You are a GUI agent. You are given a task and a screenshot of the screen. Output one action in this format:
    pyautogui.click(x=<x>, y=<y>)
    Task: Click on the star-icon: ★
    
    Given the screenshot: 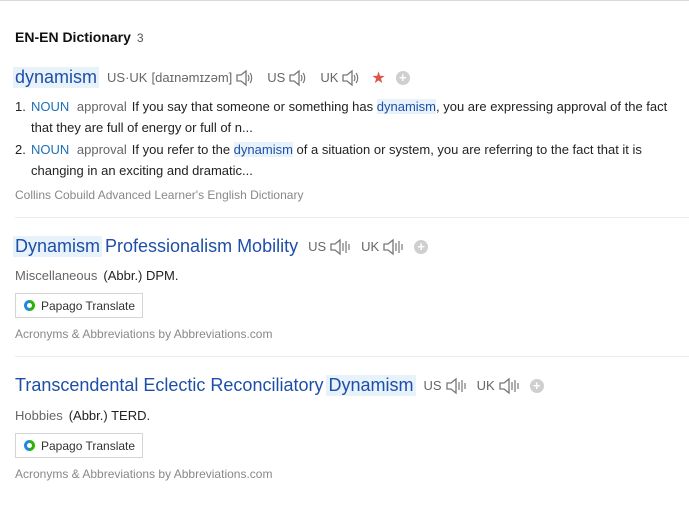 What is the action you would take?
    pyautogui.click(x=378, y=78)
    